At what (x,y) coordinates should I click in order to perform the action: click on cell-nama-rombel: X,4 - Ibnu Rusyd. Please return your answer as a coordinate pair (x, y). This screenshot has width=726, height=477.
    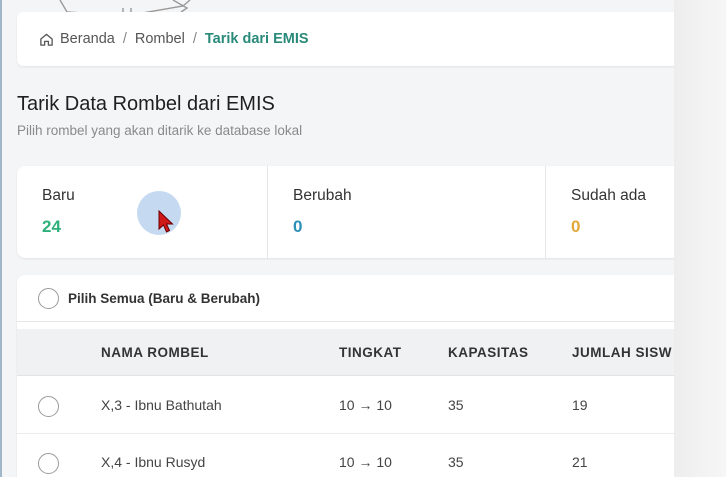
    Looking at the image, I should click on (153, 462).